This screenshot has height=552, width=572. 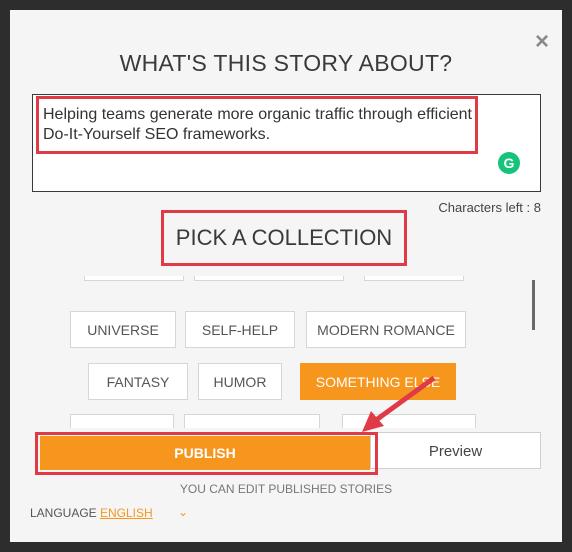 I want to click on action-row: PUBLISH Preview, so click(x=286, y=452).